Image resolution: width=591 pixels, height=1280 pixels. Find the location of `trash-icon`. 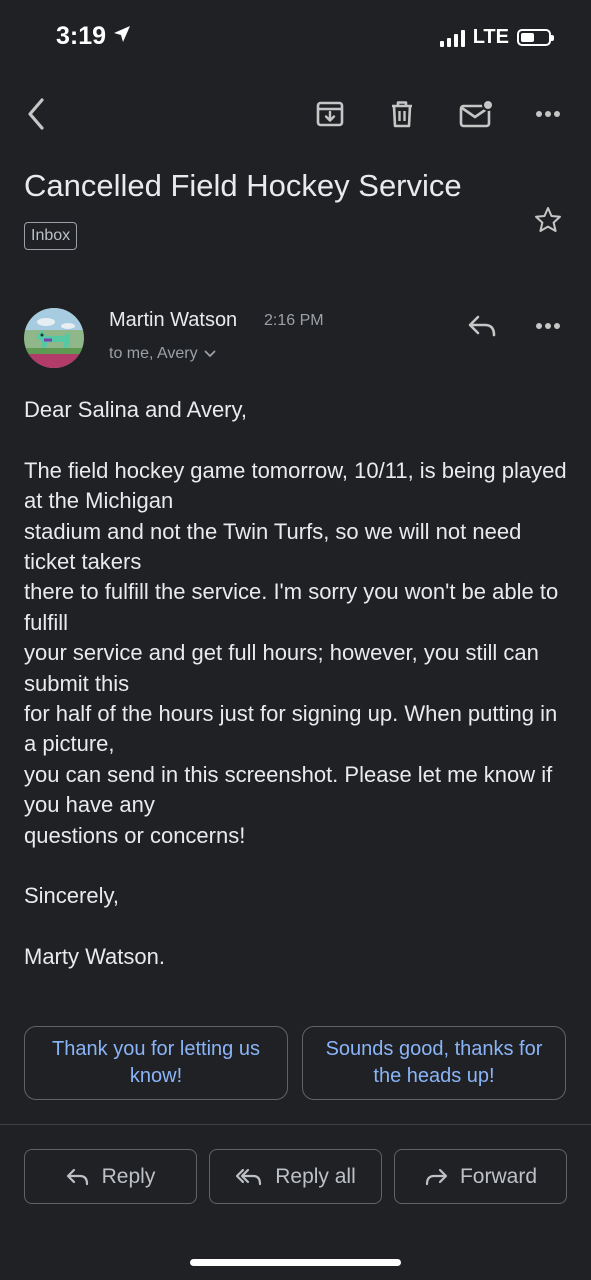

trash-icon is located at coordinates (402, 114).